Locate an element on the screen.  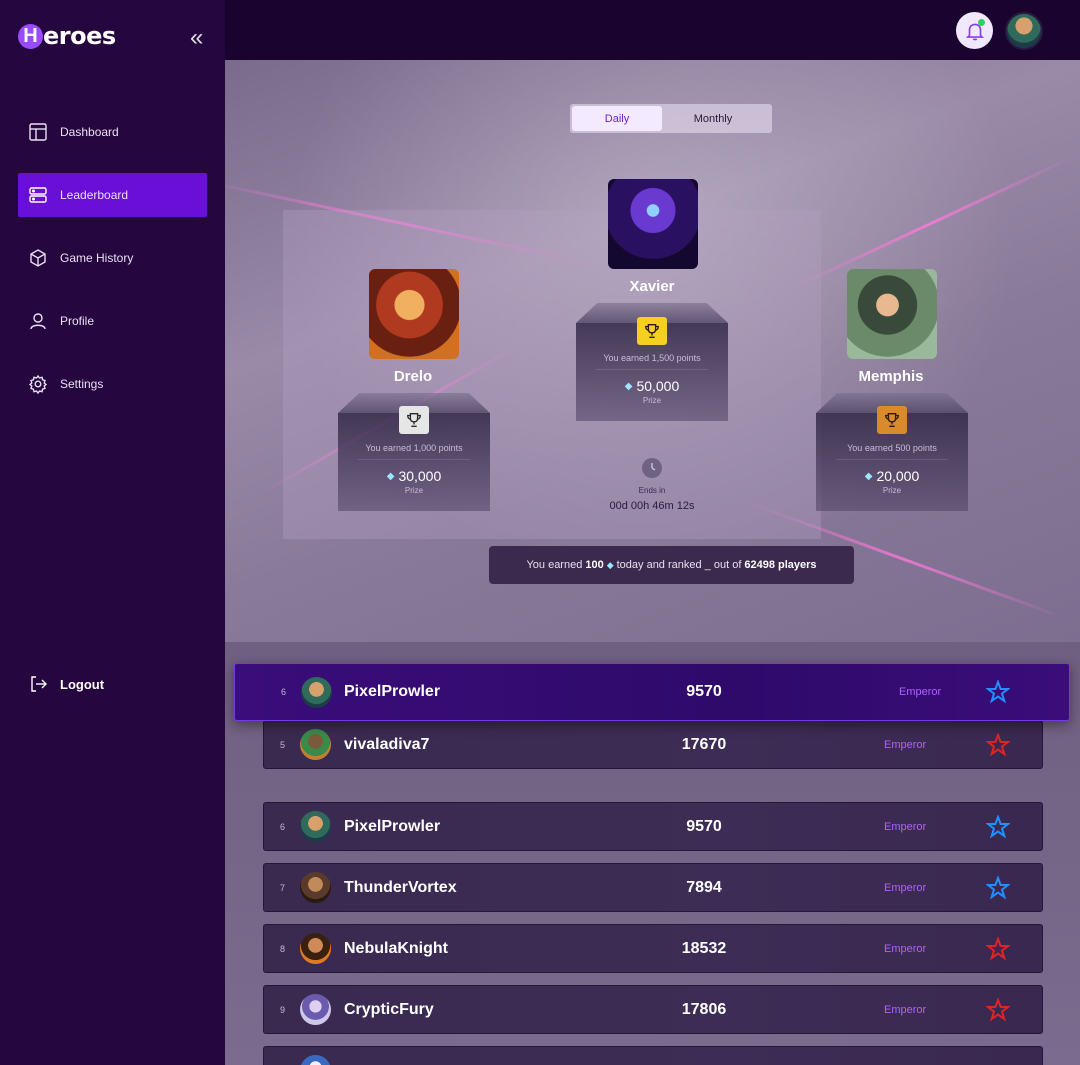
banner-prefix: You earned is located at coordinates (554, 565).